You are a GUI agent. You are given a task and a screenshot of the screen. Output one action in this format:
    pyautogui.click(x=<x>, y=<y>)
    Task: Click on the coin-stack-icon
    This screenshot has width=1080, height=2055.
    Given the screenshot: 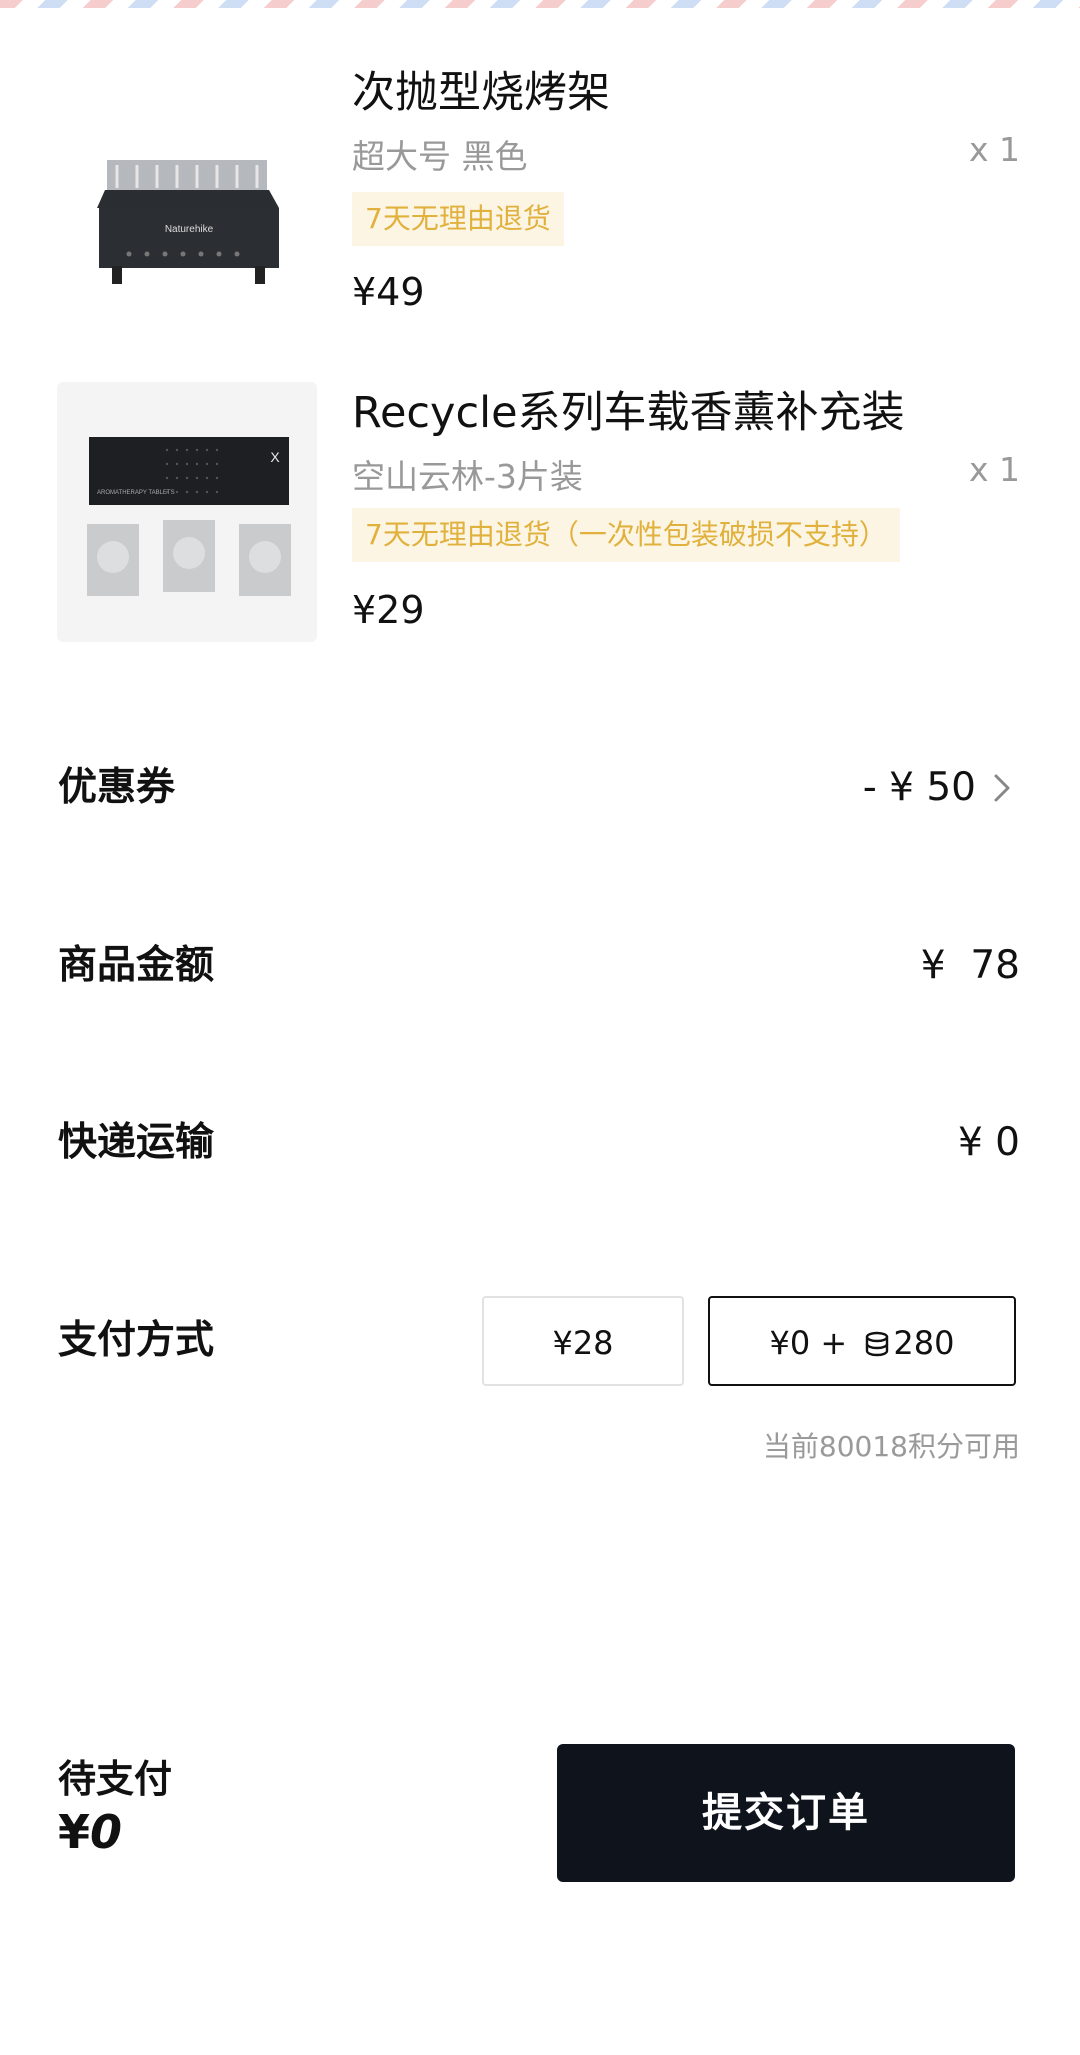 What is the action you would take?
    pyautogui.click(x=877, y=1344)
    